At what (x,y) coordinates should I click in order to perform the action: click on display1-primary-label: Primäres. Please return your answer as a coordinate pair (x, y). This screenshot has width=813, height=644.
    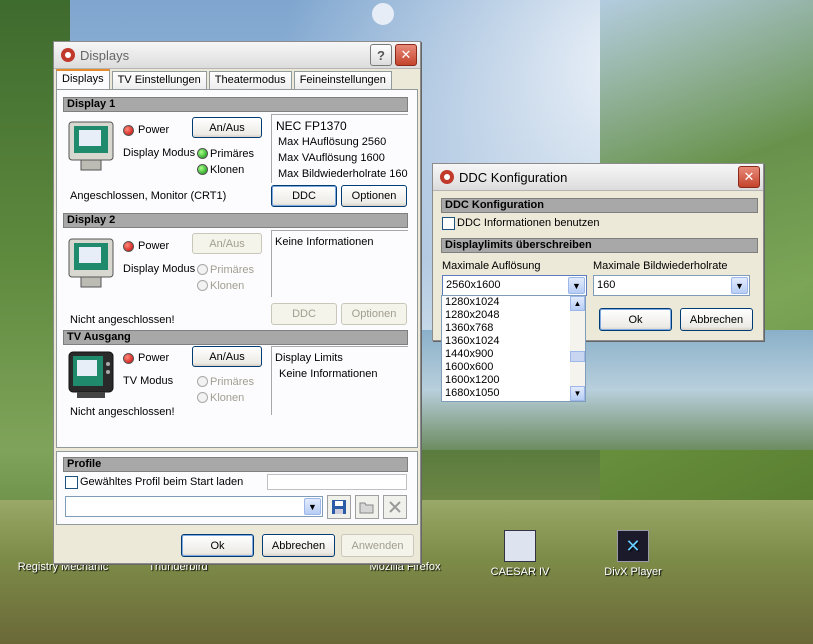
    Looking at the image, I should click on (232, 154).